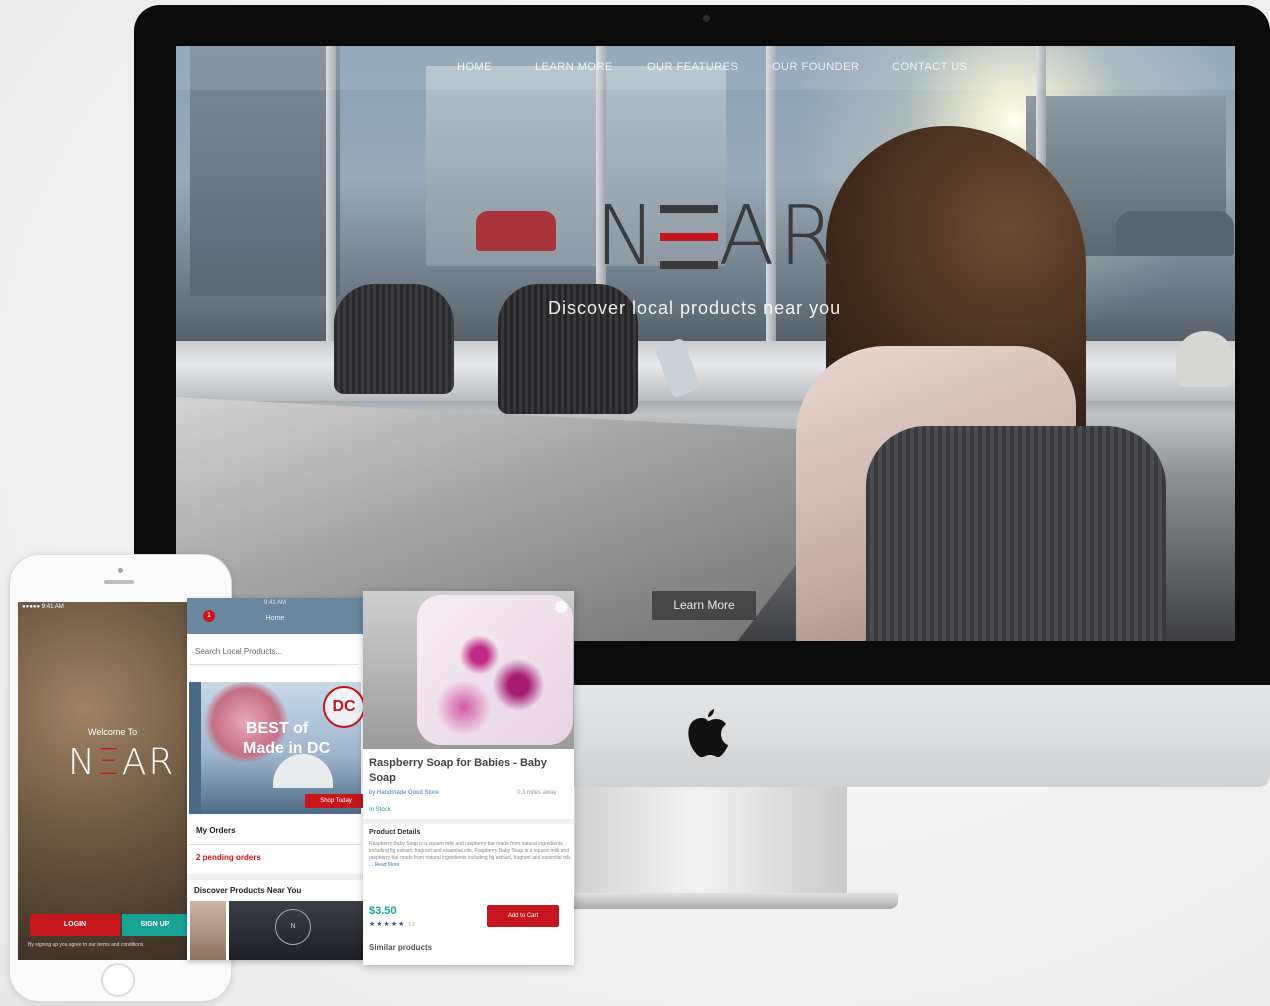 This screenshot has height=1006, width=1270. What do you see at coordinates (537, 793) in the screenshot?
I see `distance-label: 0.3 miles away` at bounding box center [537, 793].